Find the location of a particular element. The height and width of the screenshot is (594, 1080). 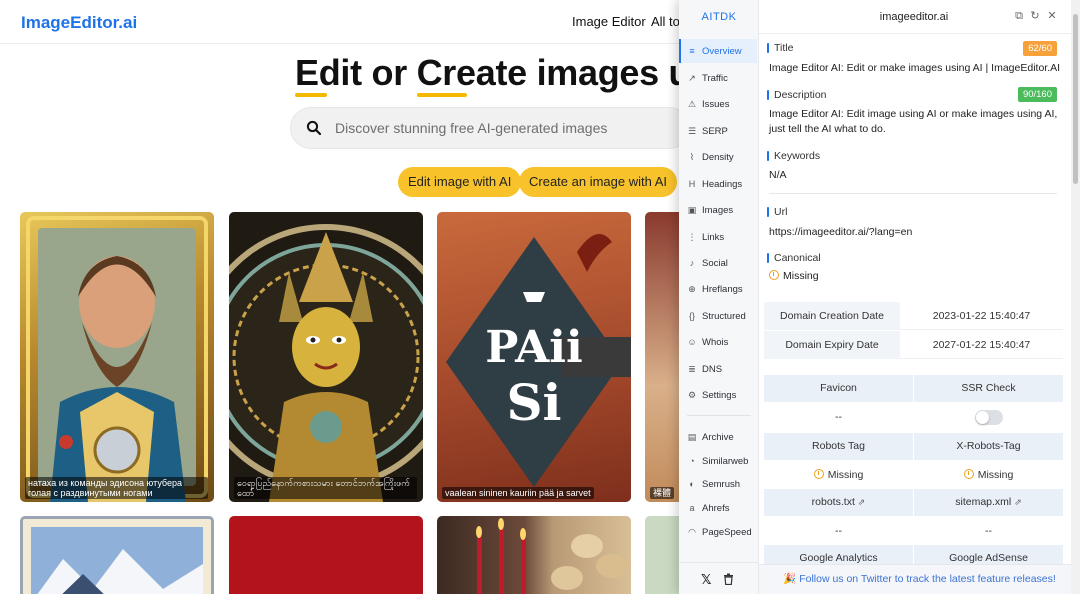

trash-icon is located at coordinates (728, 579).